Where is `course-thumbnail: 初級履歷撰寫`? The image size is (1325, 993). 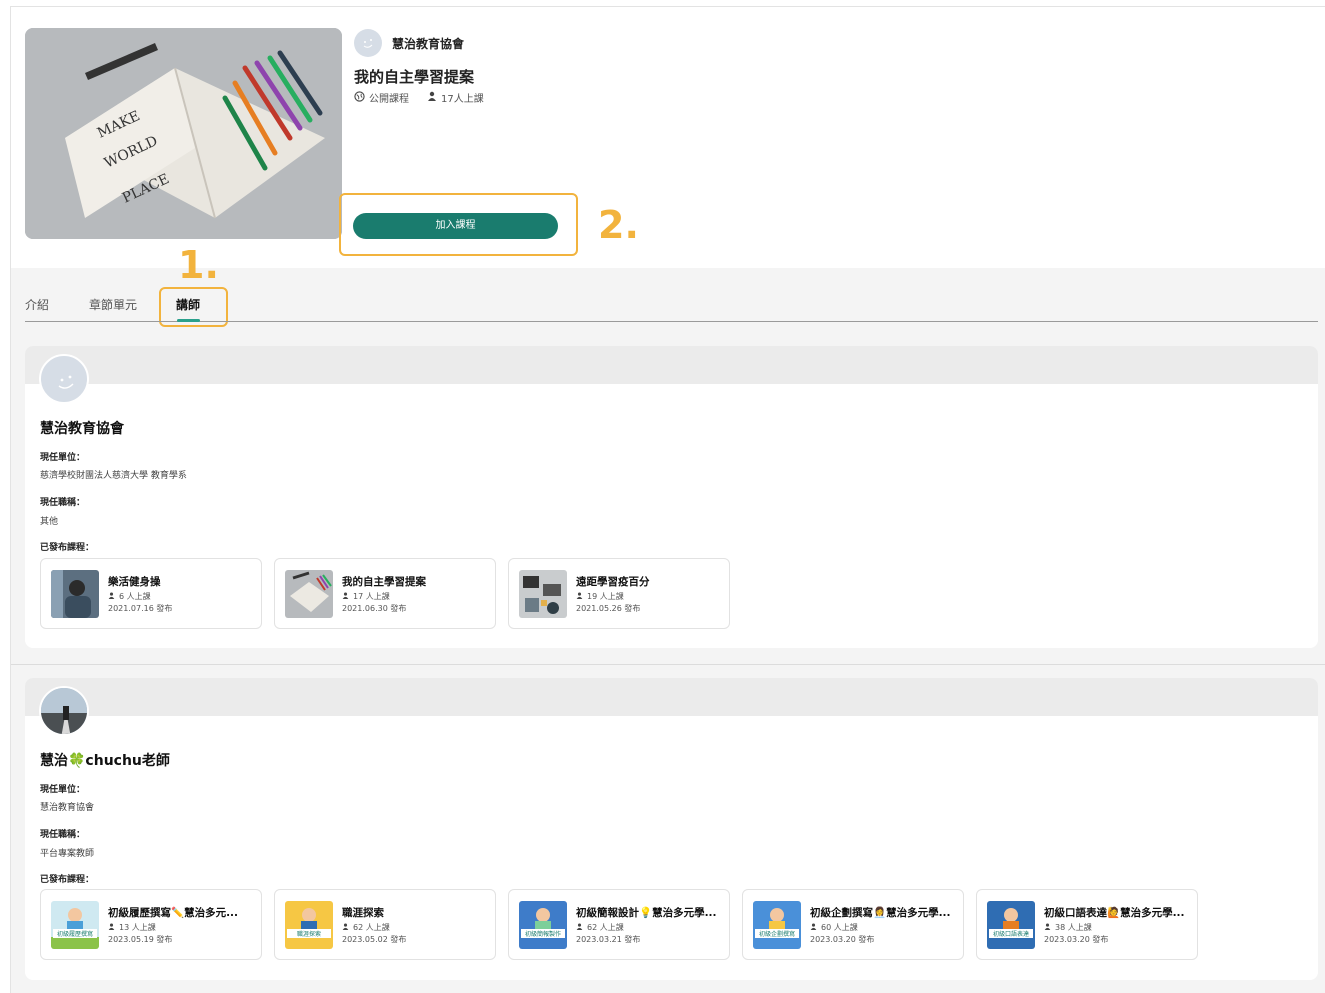
course-thumbnail: 初級履歷撰寫 is located at coordinates (75, 925).